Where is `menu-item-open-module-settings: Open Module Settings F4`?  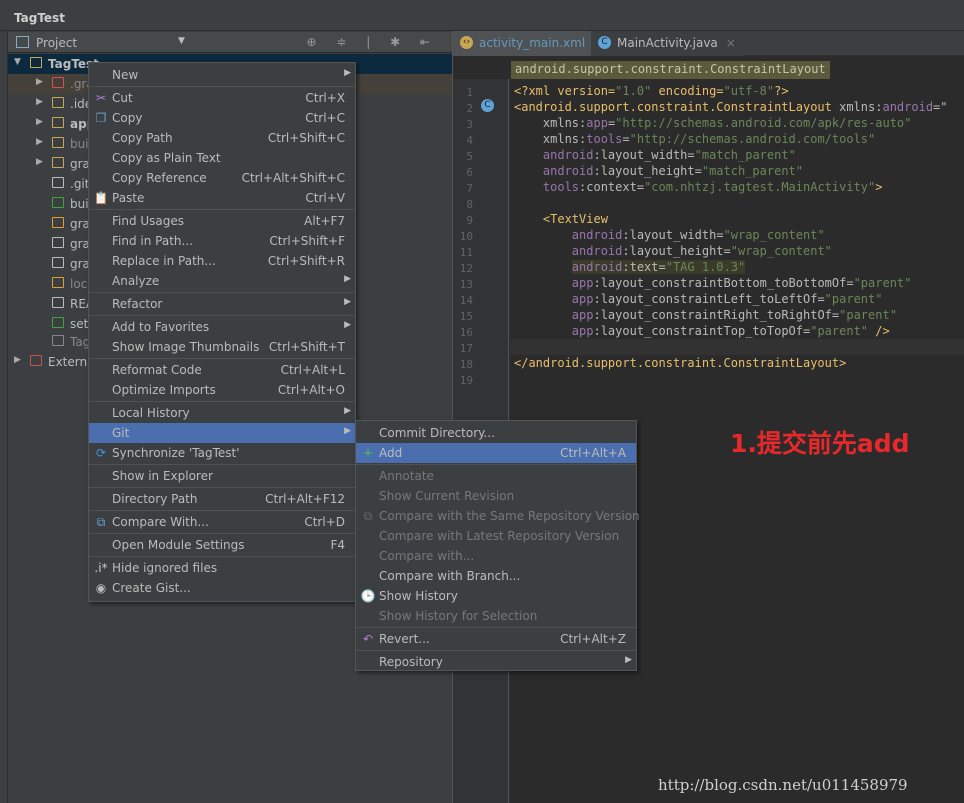 menu-item-open-module-settings: Open Module Settings F4 is located at coordinates (222, 545).